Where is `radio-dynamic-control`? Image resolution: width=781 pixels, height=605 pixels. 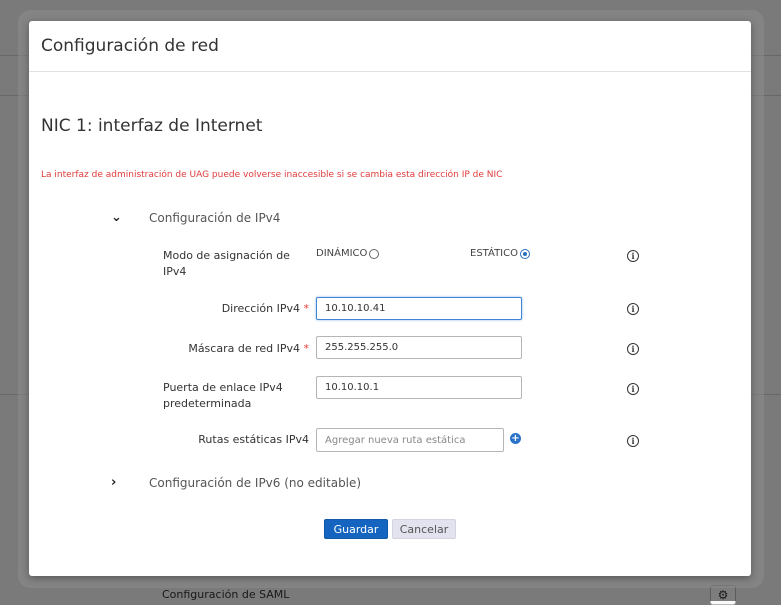
radio-dynamic-control is located at coordinates (374, 253).